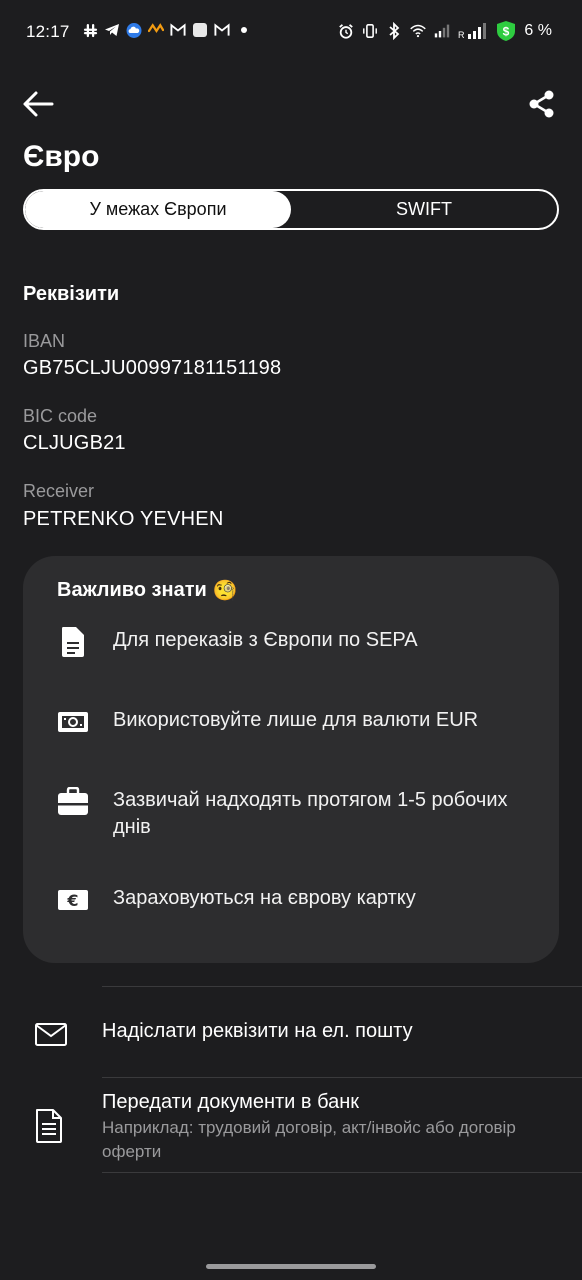  What do you see at coordinates (424, 209) in the screenshot?
I see `tab-swift: SWIFT` at bounding box center [424, 209].